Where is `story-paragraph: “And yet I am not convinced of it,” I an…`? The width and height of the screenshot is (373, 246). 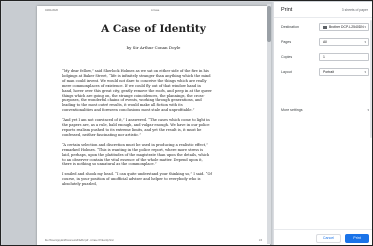 story-paragraph: “And yet I am not convinced of it,” I an… is located at coordinates (136, 127).